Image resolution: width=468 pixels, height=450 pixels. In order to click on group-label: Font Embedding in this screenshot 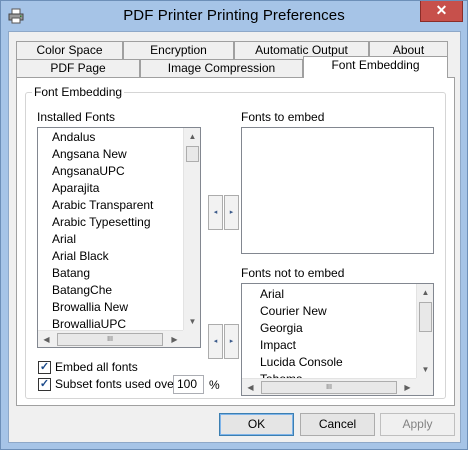, I will do `click(78, 92)`.